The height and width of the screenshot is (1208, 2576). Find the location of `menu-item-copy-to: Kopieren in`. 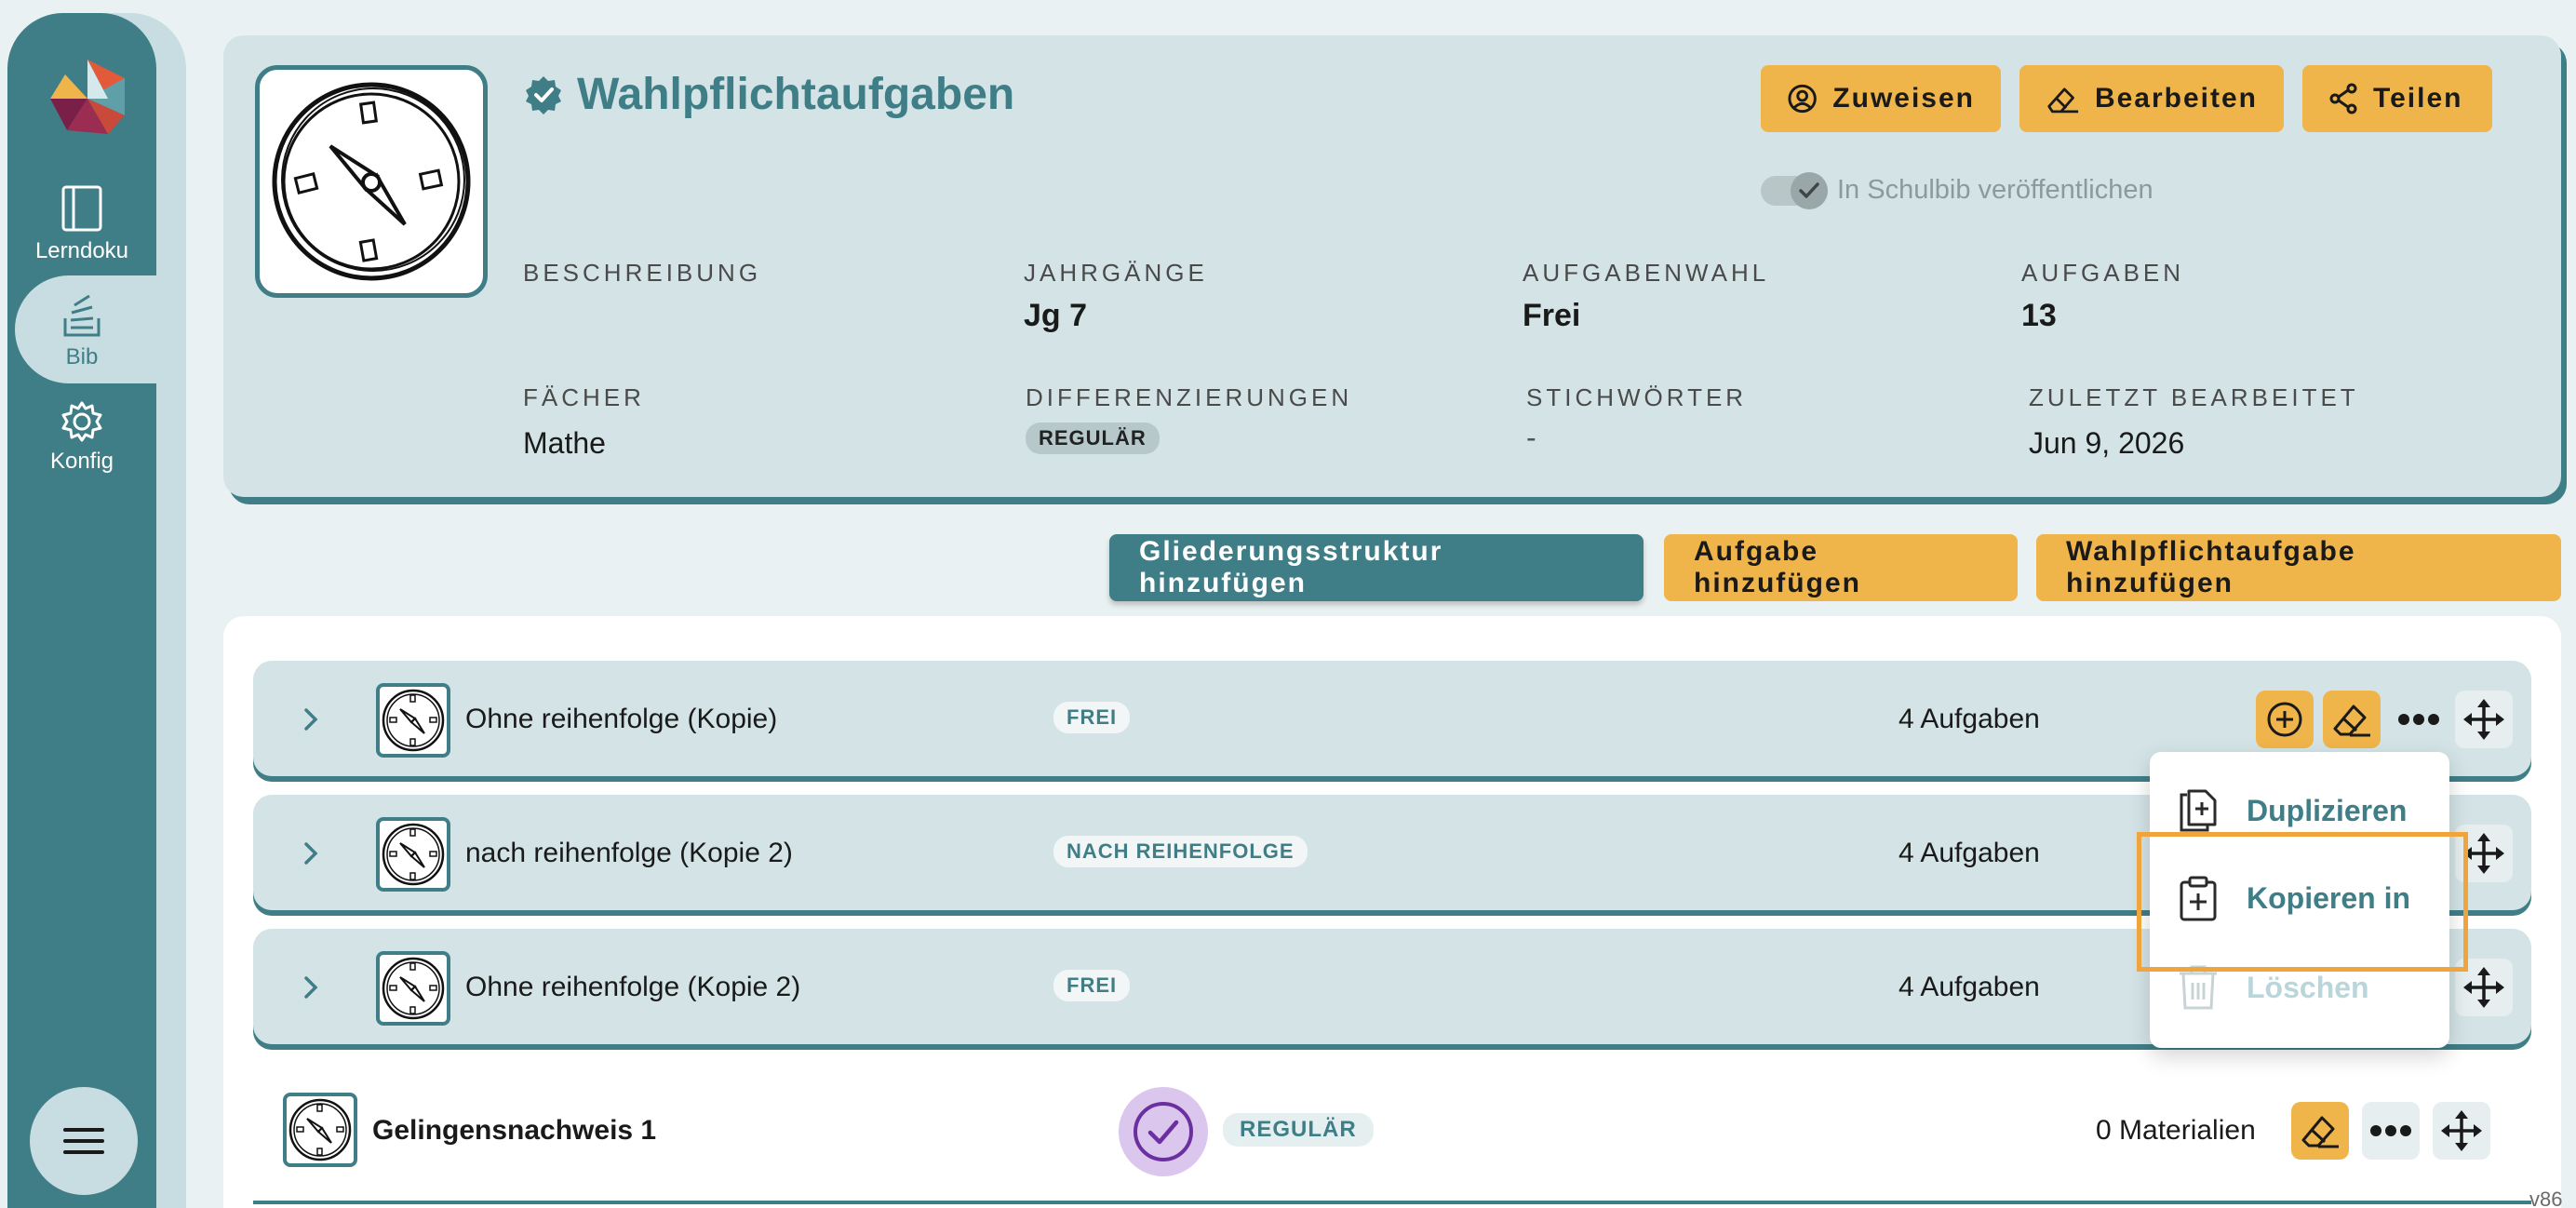

menu-item-copy-to: Kopieren in is located at coordinates (2294, 898).